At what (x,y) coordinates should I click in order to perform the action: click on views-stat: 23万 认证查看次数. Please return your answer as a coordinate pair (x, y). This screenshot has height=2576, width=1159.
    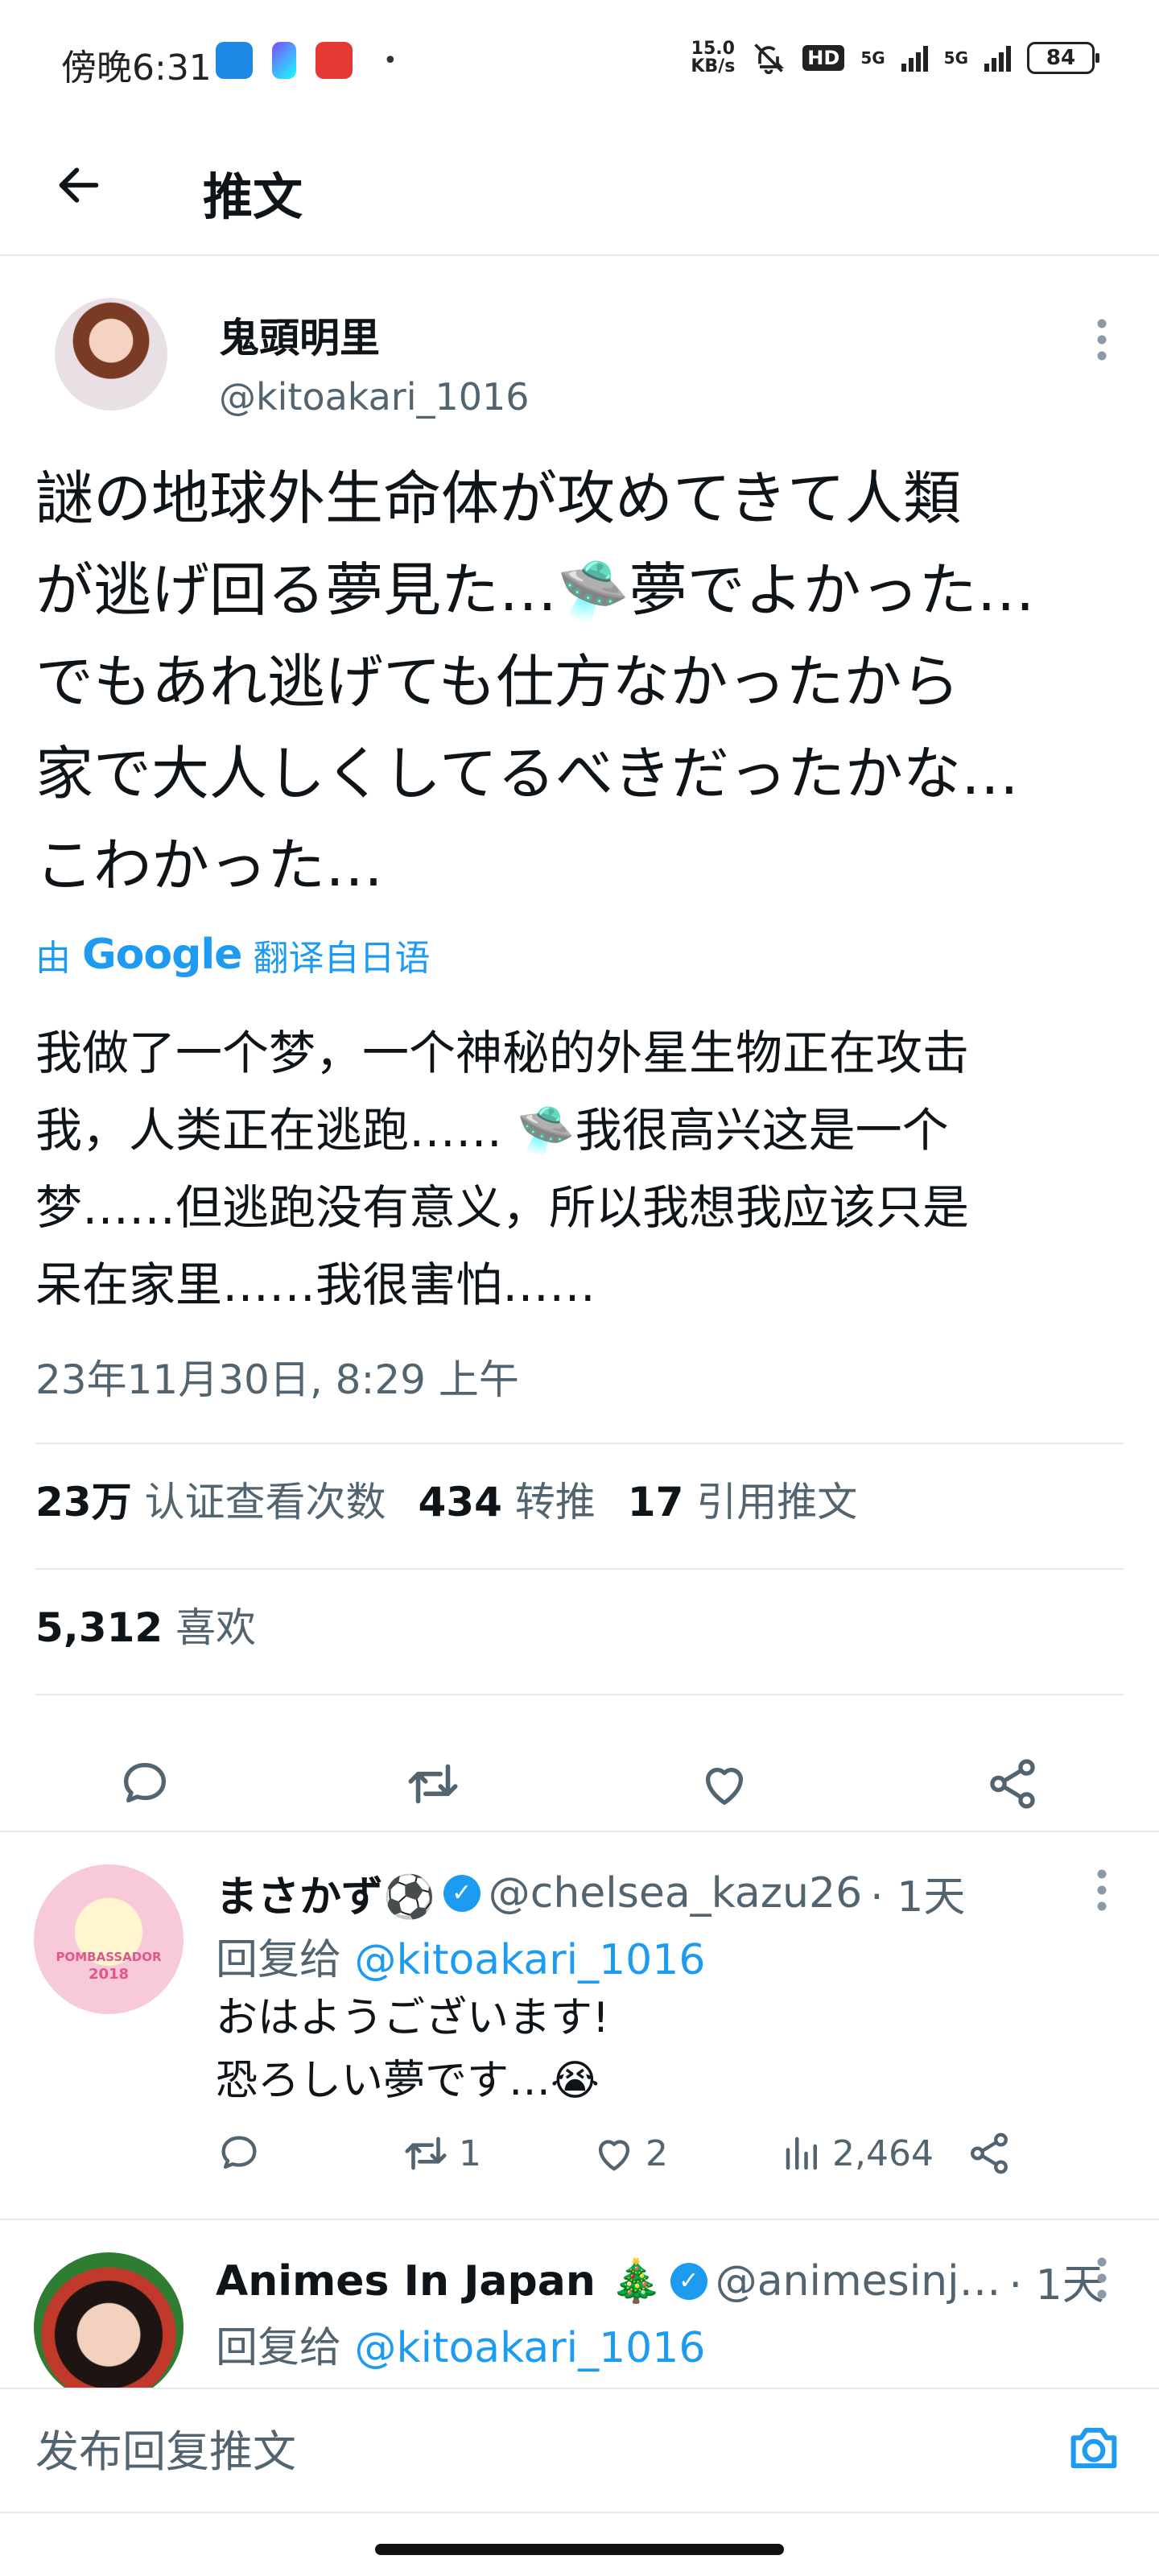
    Looking at the image, I should click on (210, 1499).